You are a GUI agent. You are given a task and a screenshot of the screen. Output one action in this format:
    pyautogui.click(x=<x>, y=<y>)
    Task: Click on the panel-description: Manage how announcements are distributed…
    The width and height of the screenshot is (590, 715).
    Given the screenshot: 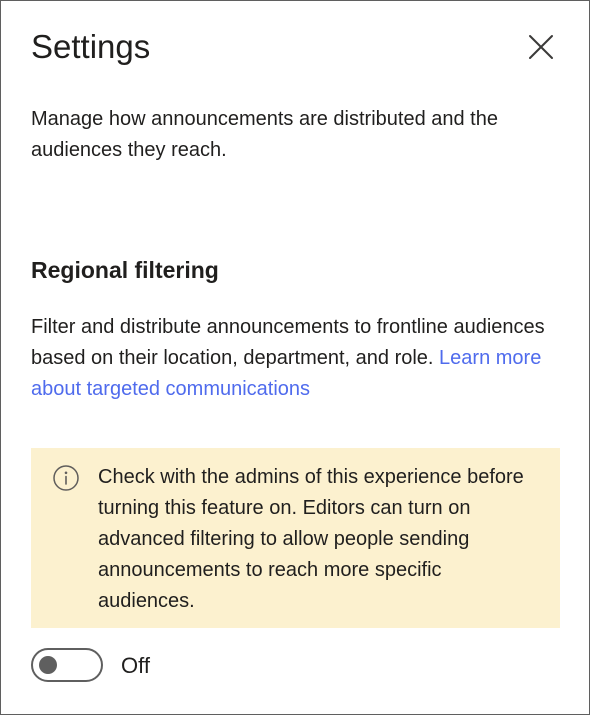 What is the action you would take?
    pyautogui.click(x=264, y=134)
    